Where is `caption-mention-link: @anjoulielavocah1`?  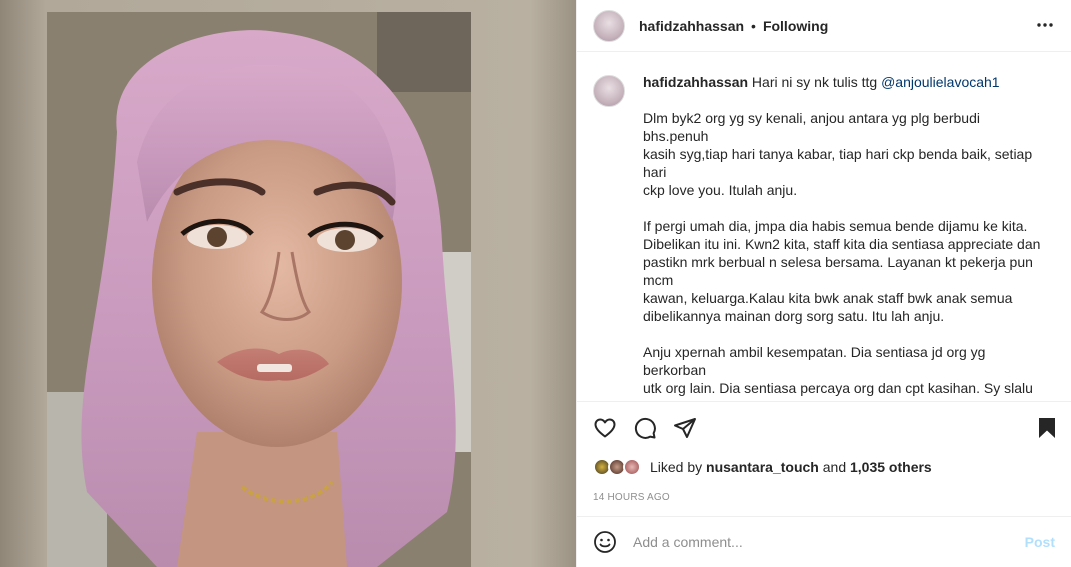
caption-mention-link: @anjoulielavocah1 is located at coordinates (940, 82).